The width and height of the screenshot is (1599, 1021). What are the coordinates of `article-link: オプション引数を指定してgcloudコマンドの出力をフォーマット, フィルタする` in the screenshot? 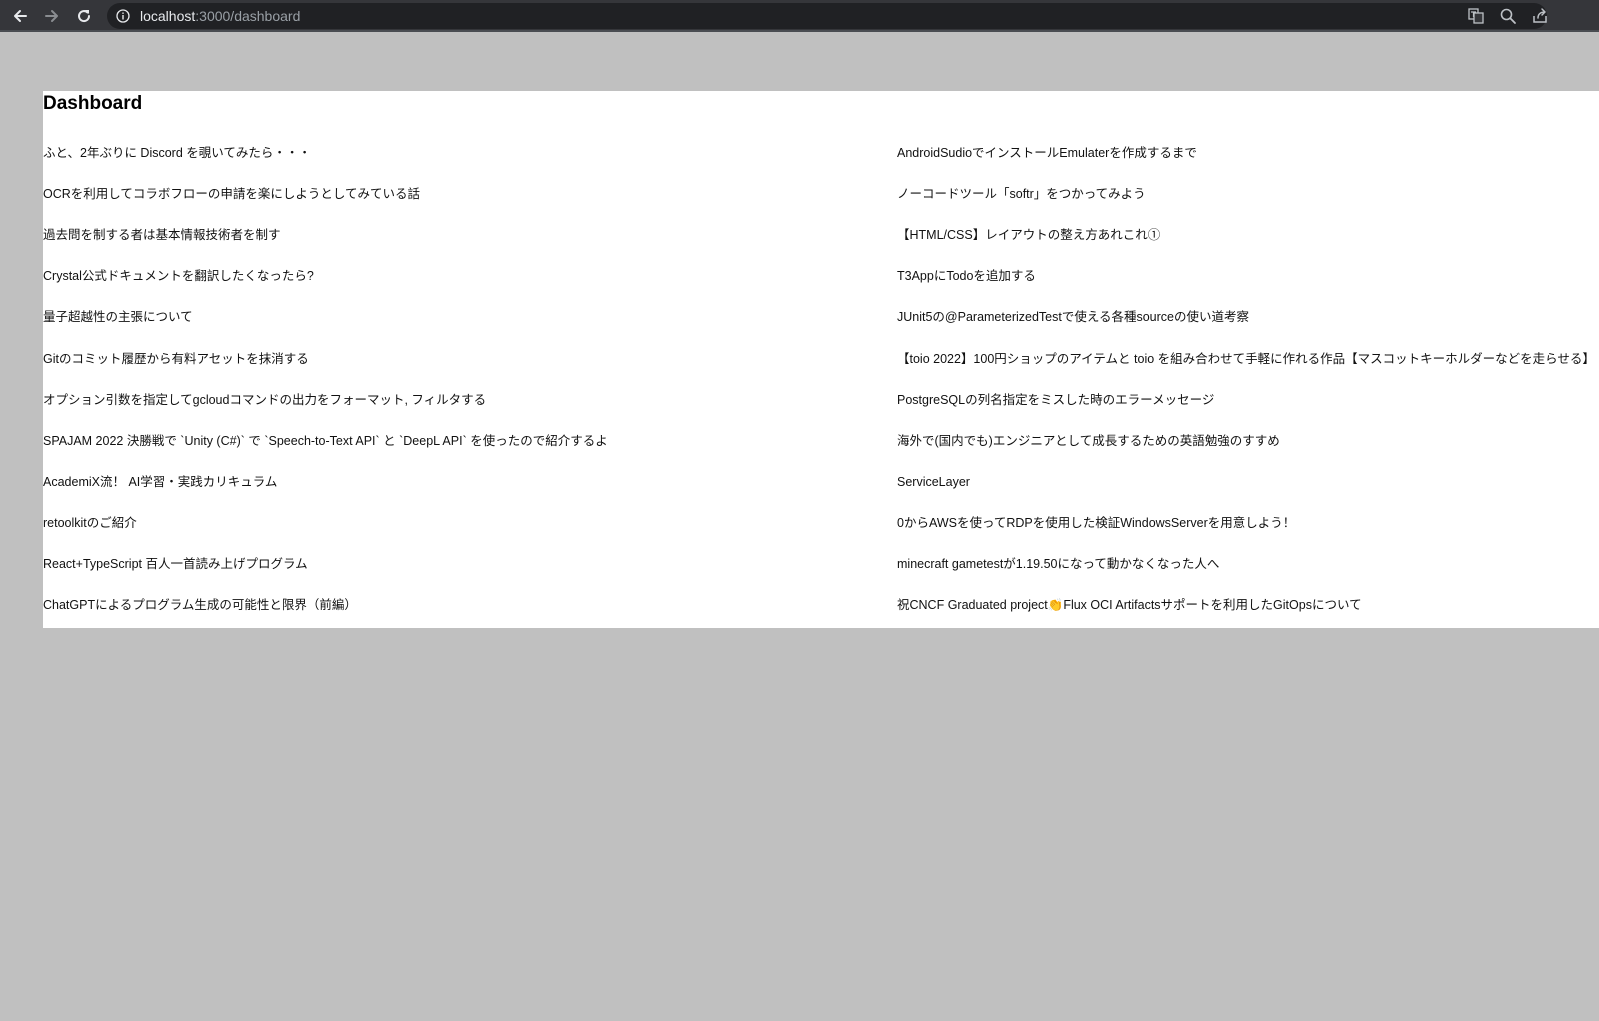 It's located at (264, 400).